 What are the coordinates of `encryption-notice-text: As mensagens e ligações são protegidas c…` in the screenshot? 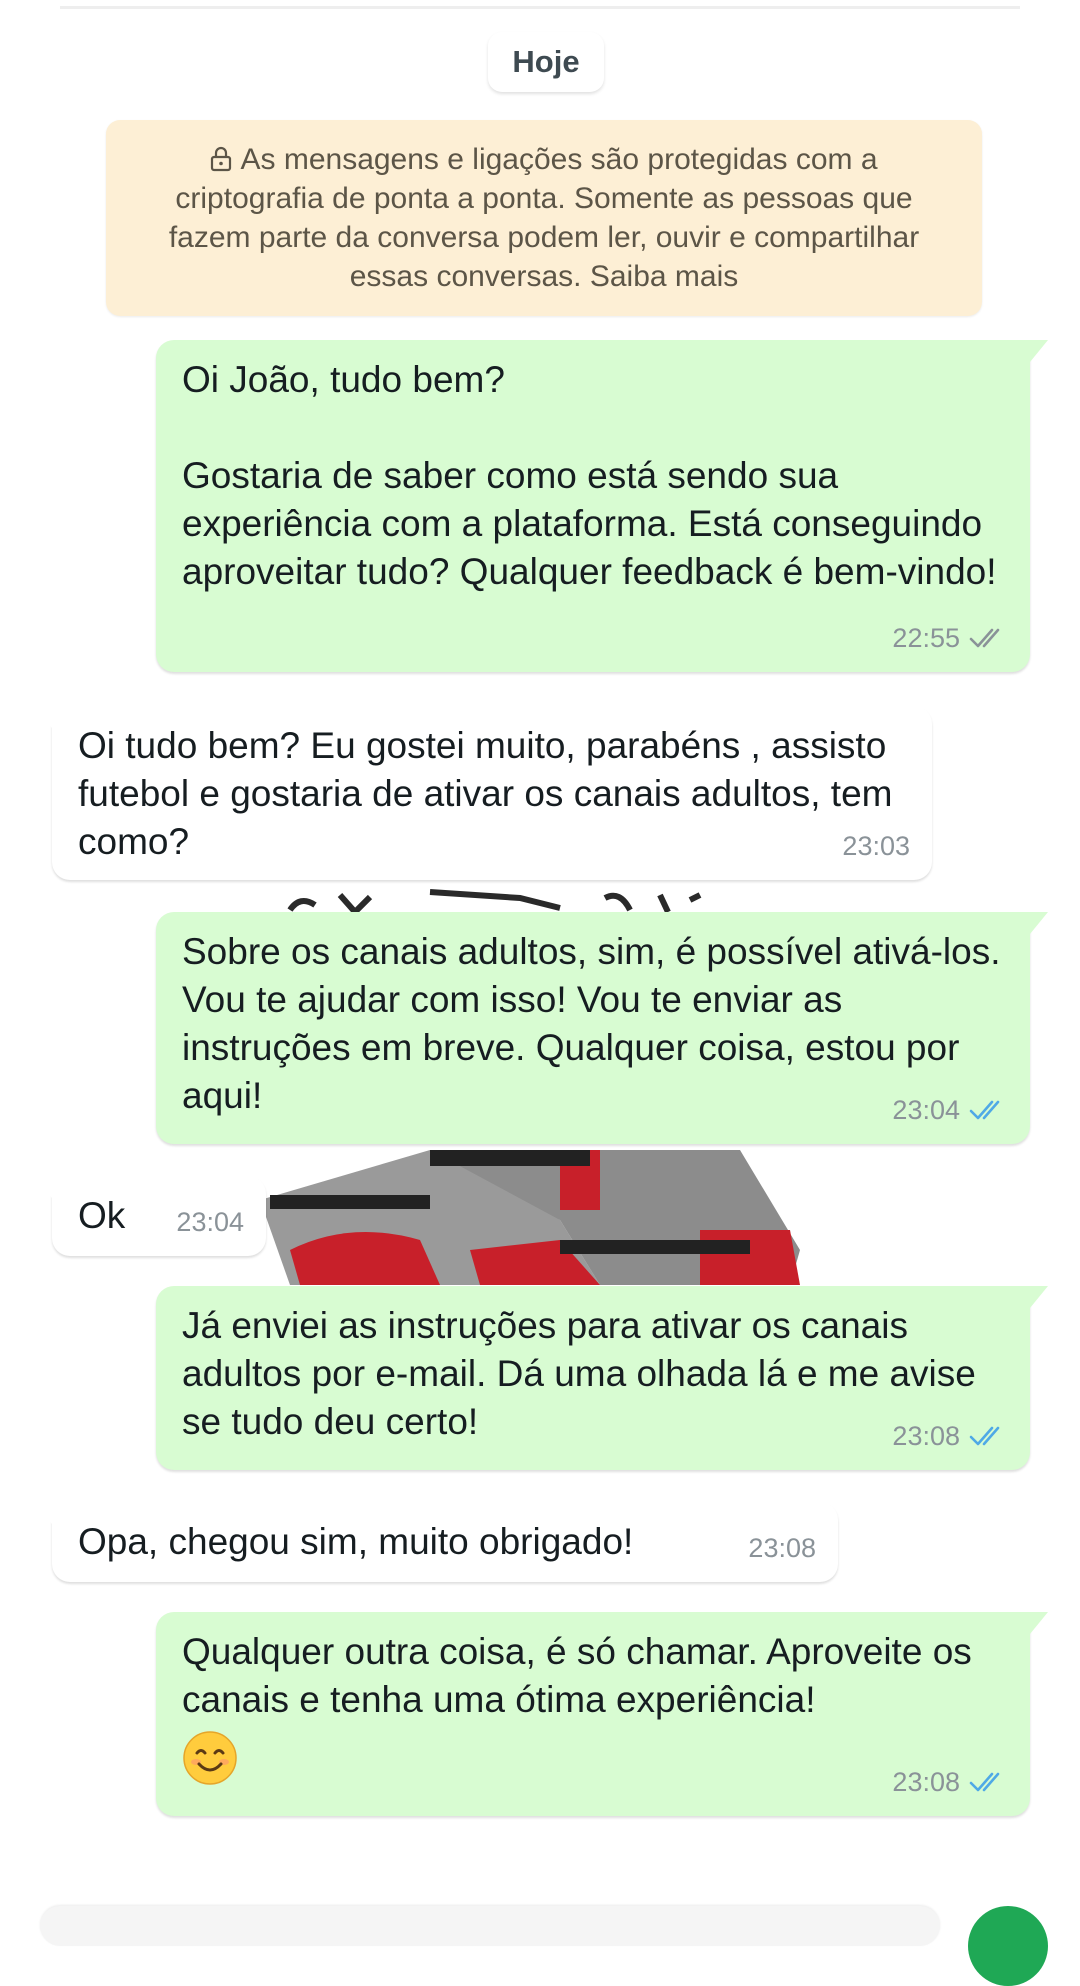 It's located at (544, 218).